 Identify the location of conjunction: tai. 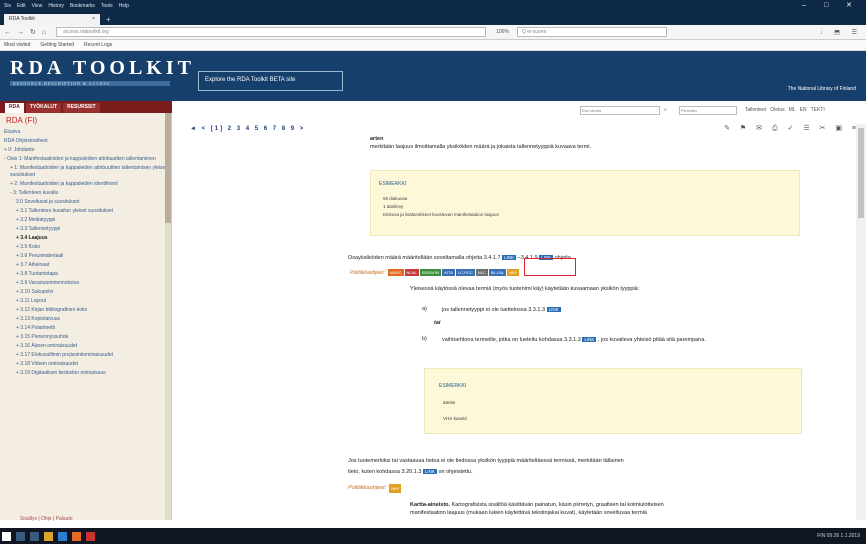
(437, 323).